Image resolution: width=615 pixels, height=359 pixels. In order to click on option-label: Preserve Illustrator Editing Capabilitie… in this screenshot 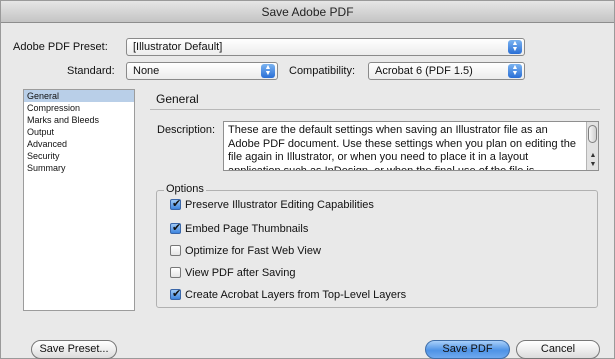, I will do `click(279, 205)`.